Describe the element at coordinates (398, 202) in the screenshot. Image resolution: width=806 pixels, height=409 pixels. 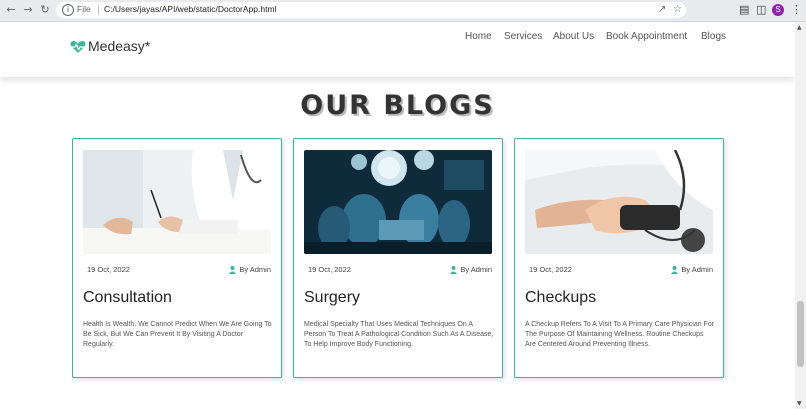
I see `operating-room-image` at that location.